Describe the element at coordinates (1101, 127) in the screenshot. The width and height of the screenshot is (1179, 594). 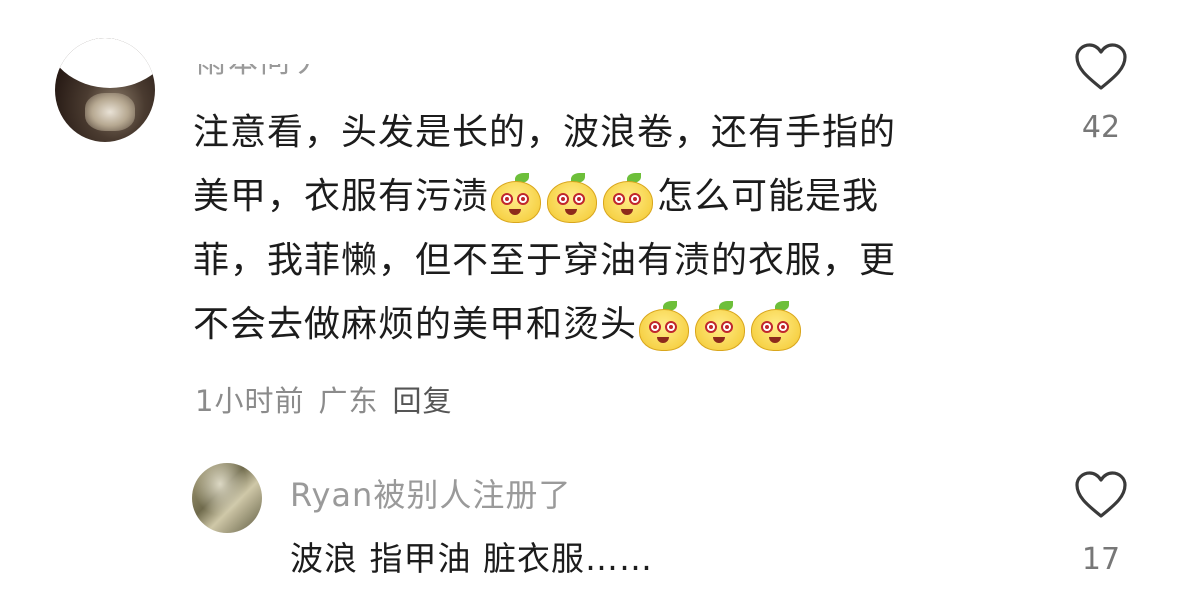
I see `like-count: 42` at that location.